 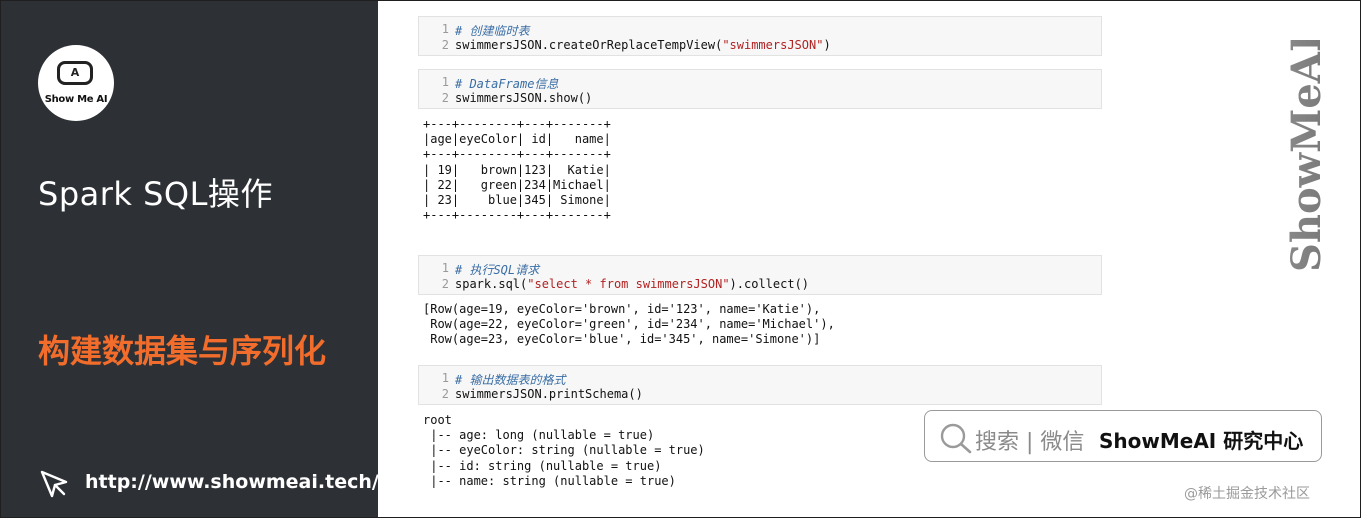 I want to click on code-comment: # DataFrame信息, so click(x=507, y=84).